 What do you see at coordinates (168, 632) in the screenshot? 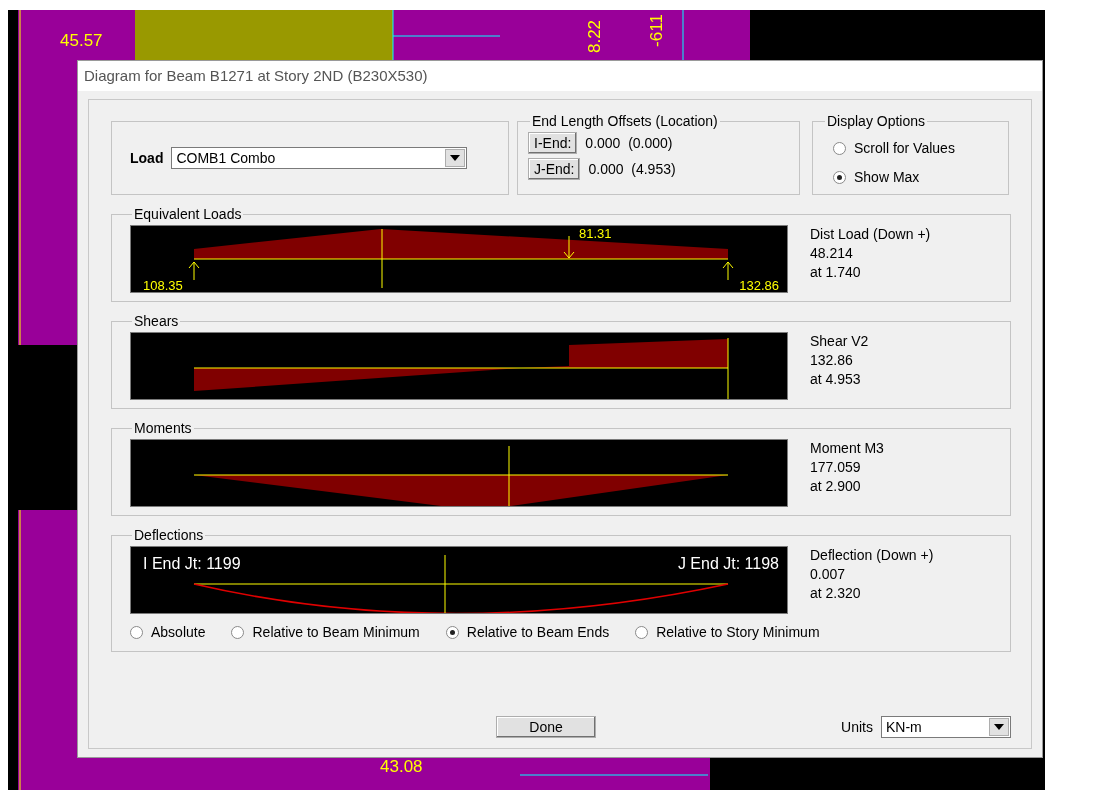
I see `radio-option: Absolute` at bounding box center [168, 632].